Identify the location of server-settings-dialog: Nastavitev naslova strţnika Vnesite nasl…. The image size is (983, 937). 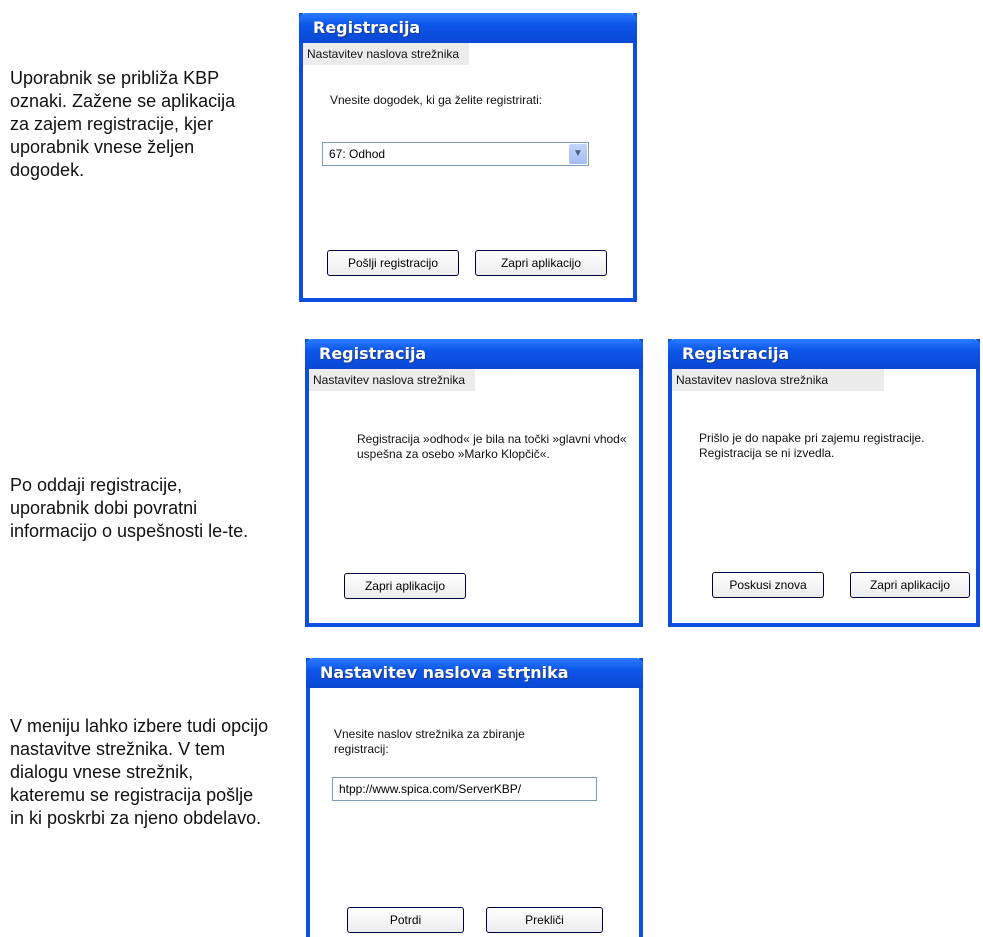
(474, 797).